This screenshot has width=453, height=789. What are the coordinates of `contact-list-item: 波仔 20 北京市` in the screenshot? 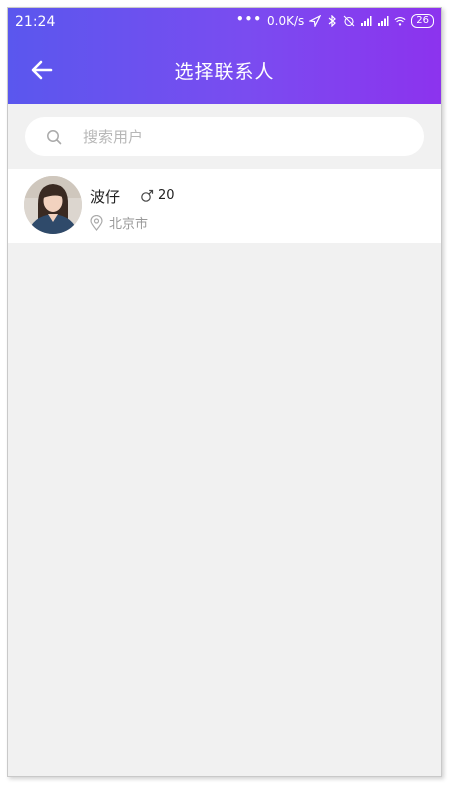 It's located at (224, 206).